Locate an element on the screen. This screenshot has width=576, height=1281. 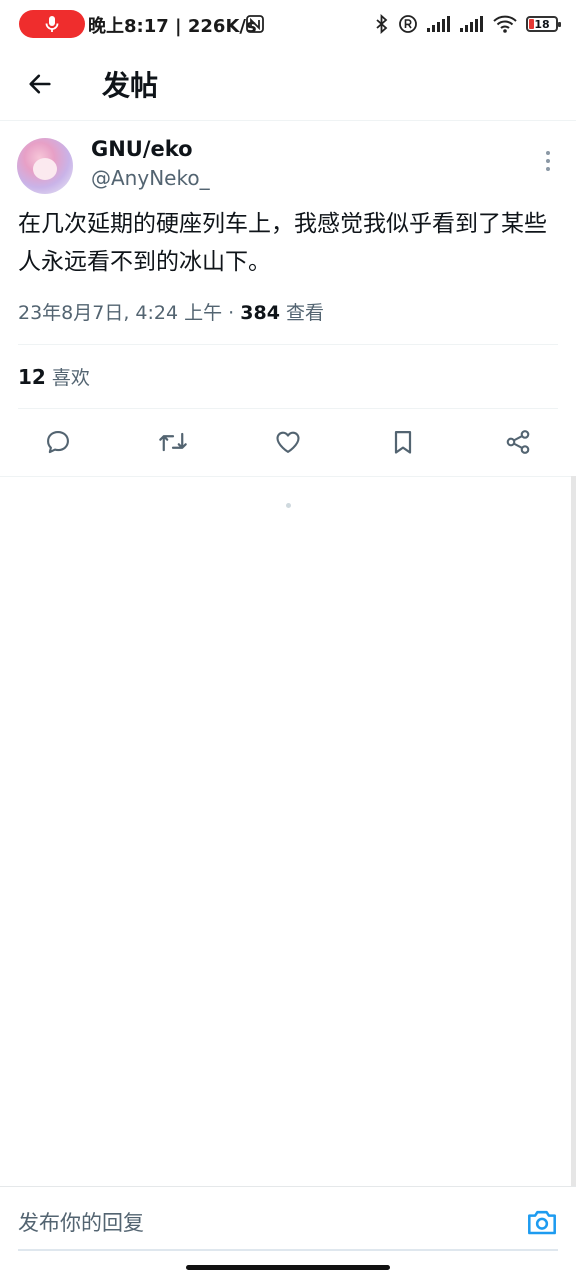
likes-label: 喜欢 is located at coordinates (67, 378).